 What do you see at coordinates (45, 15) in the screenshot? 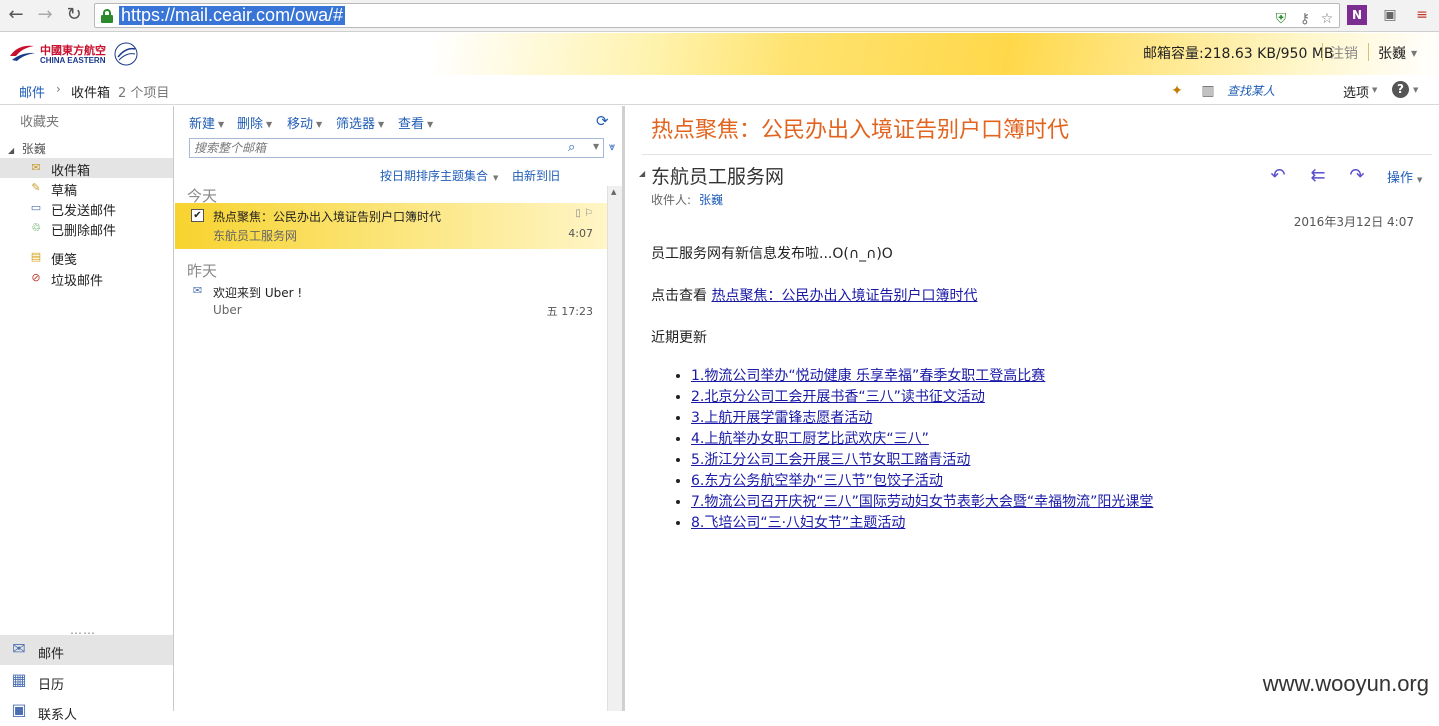
I see `forward-arrow-icon: →` at bounding box center [45, 15].